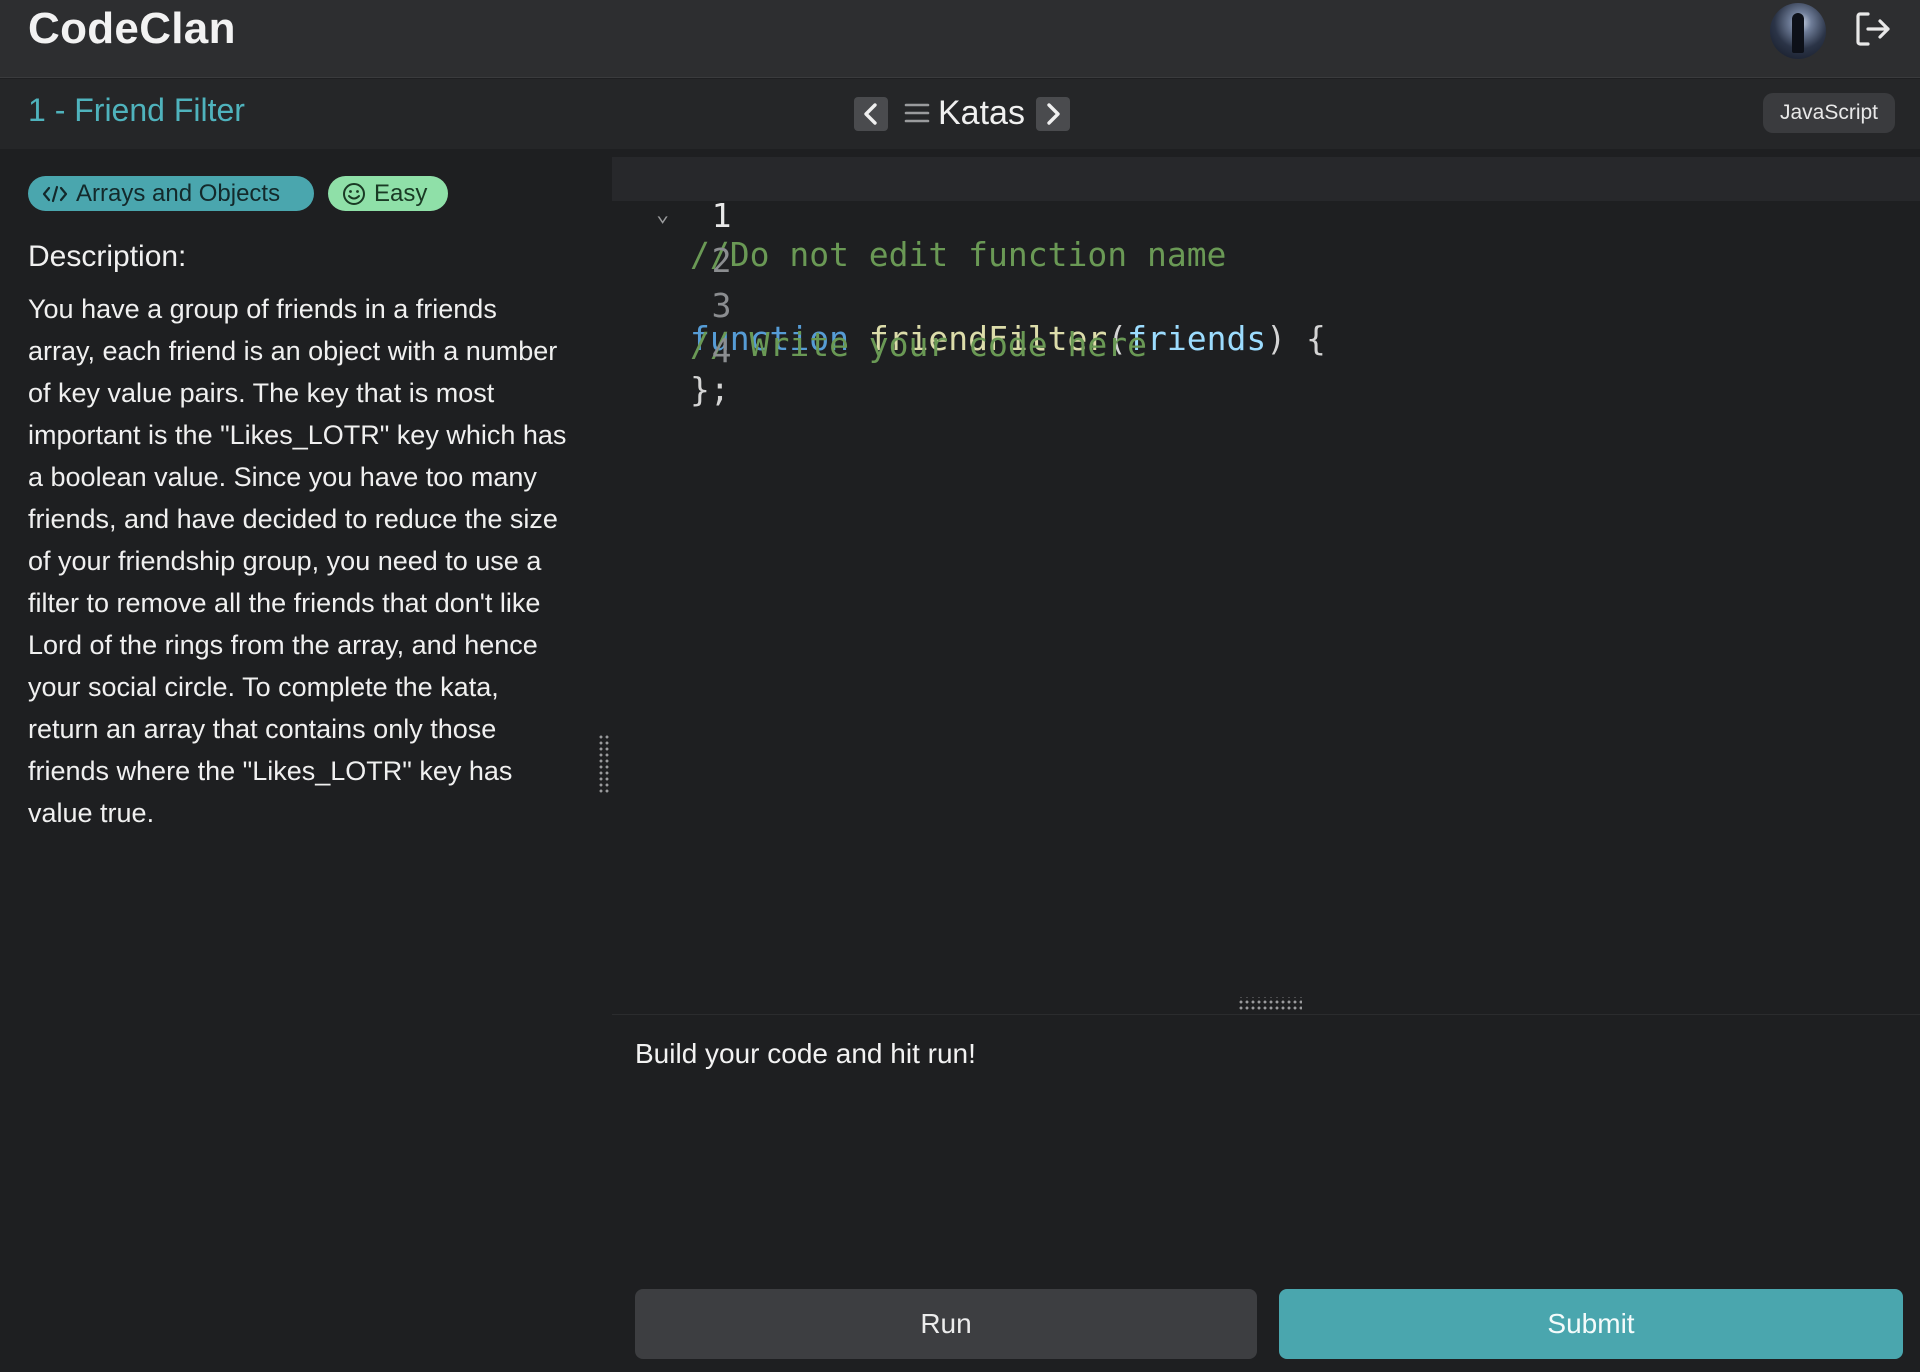 The width and height of the screenshot is (1920, 1372). I want to click on next-kata-button, so click(1053, 114).